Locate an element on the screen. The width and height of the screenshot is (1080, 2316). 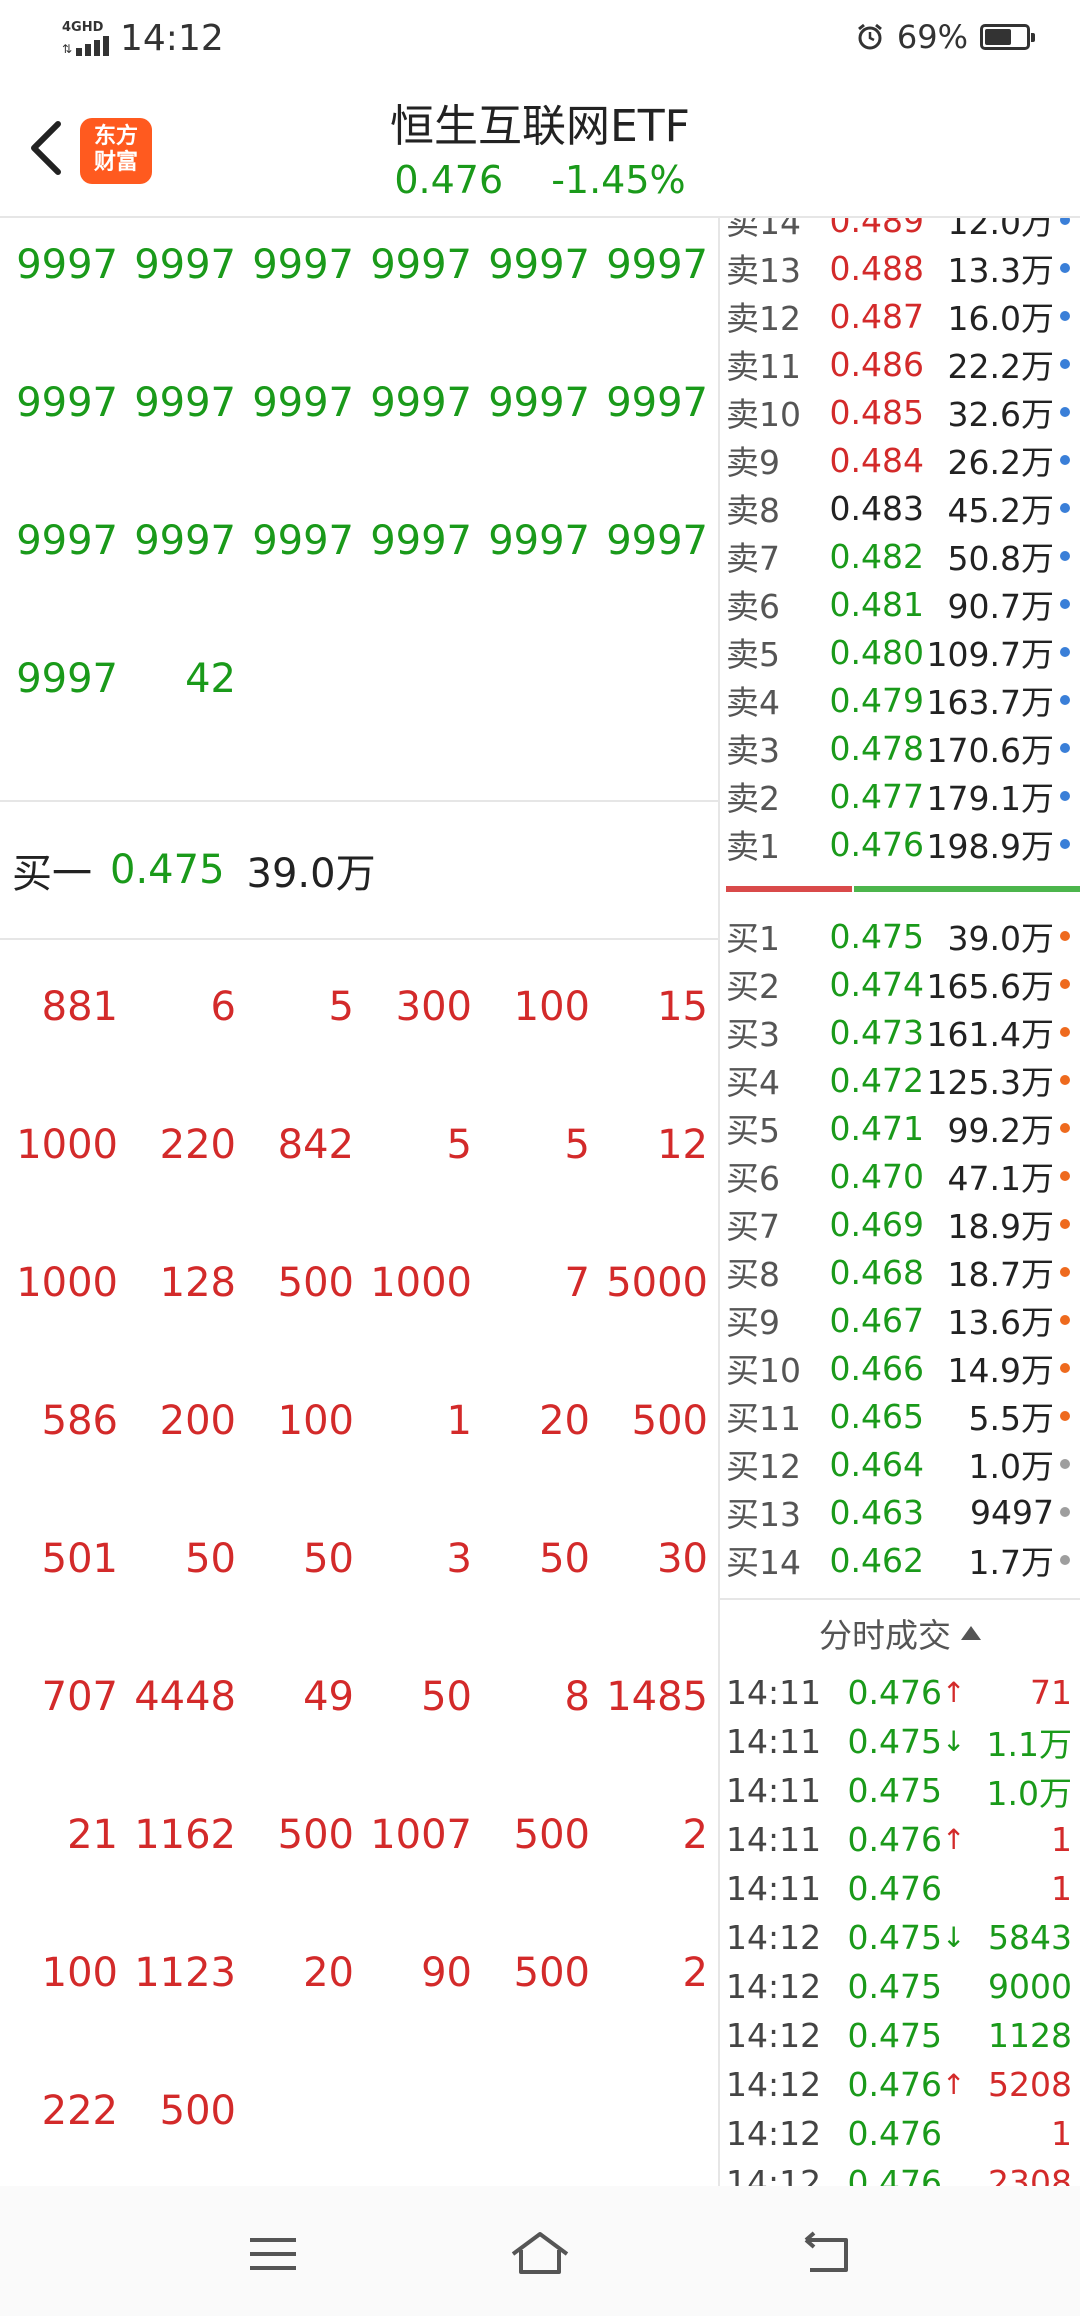
queue-cell: 21 is located at coordinates (92, 1835).